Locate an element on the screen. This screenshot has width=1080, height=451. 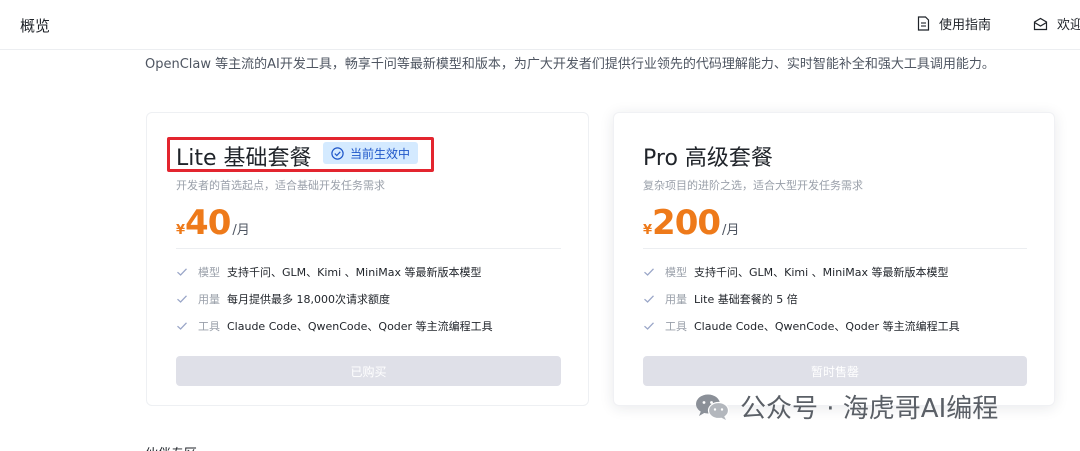
document-icon is located at coordinates (923, 23).